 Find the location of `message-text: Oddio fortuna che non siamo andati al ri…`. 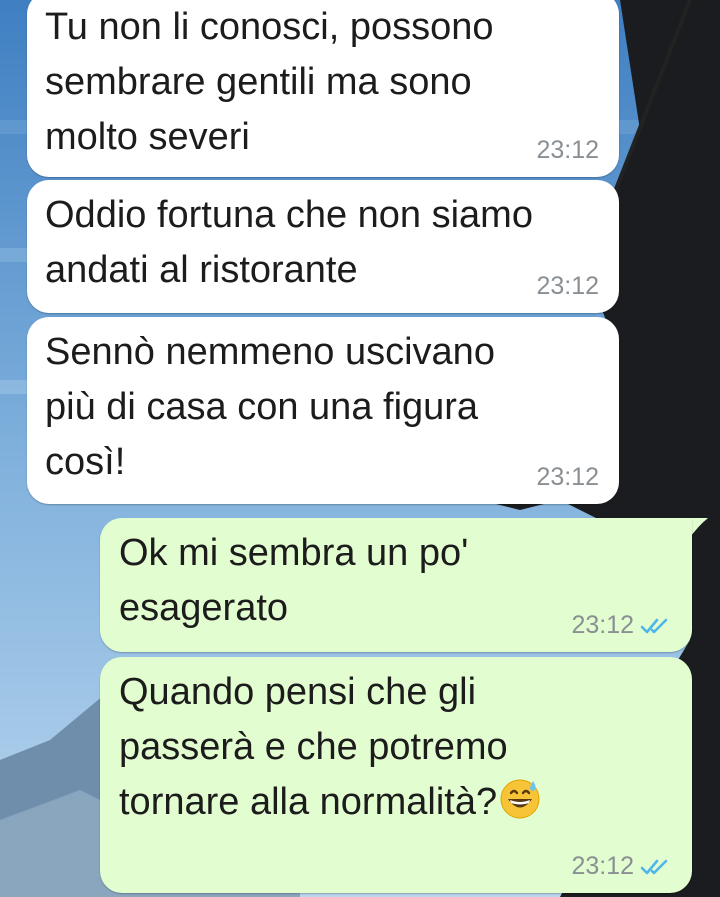

message-text: Oddio fortuna che non siamo andati al ri… is located at coordinates (289, 242).